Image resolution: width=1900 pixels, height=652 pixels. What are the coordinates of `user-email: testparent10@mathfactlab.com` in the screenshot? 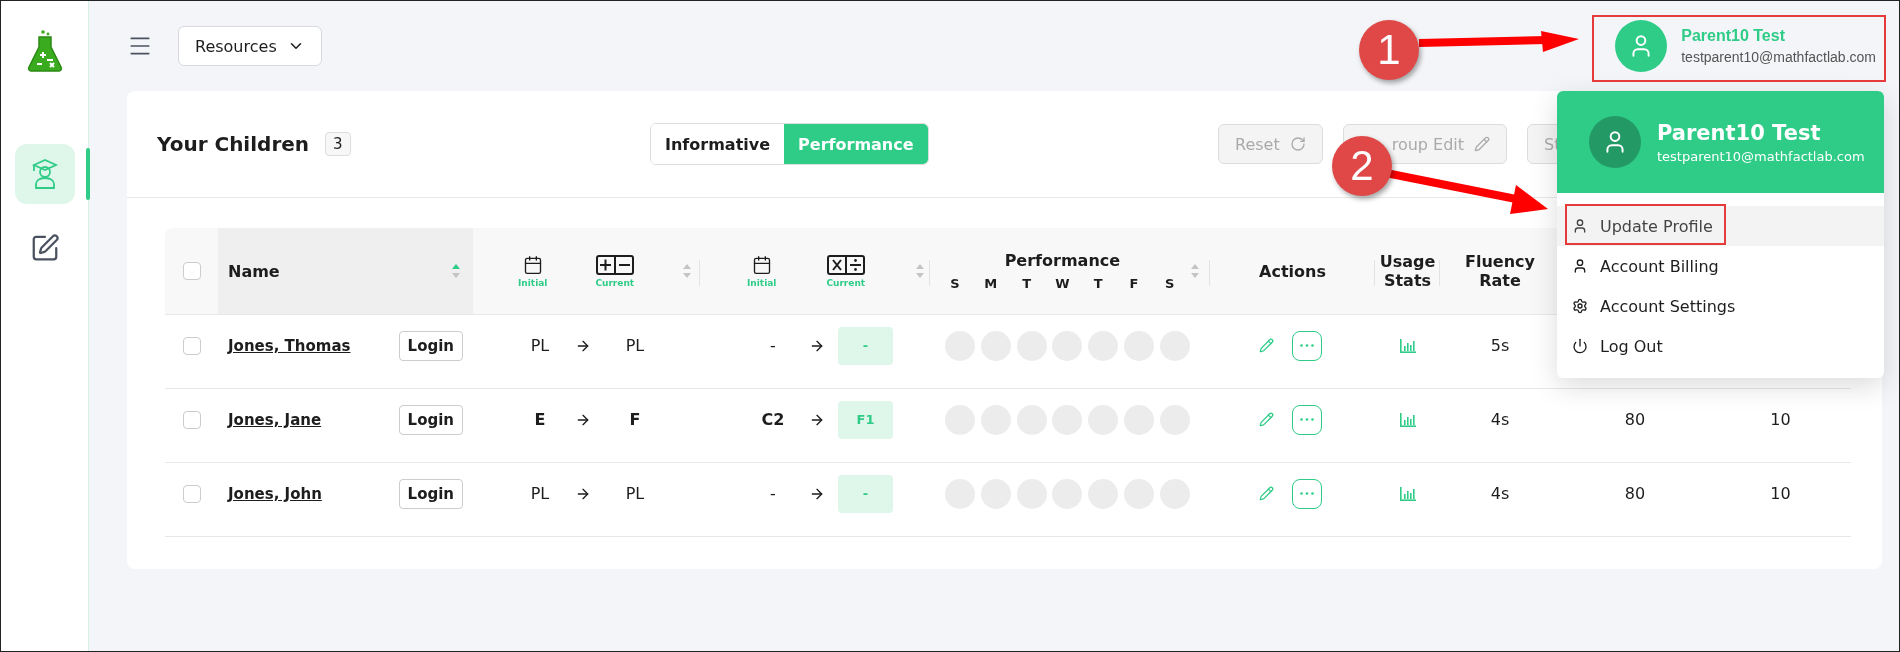 It's located at (1778, 57).